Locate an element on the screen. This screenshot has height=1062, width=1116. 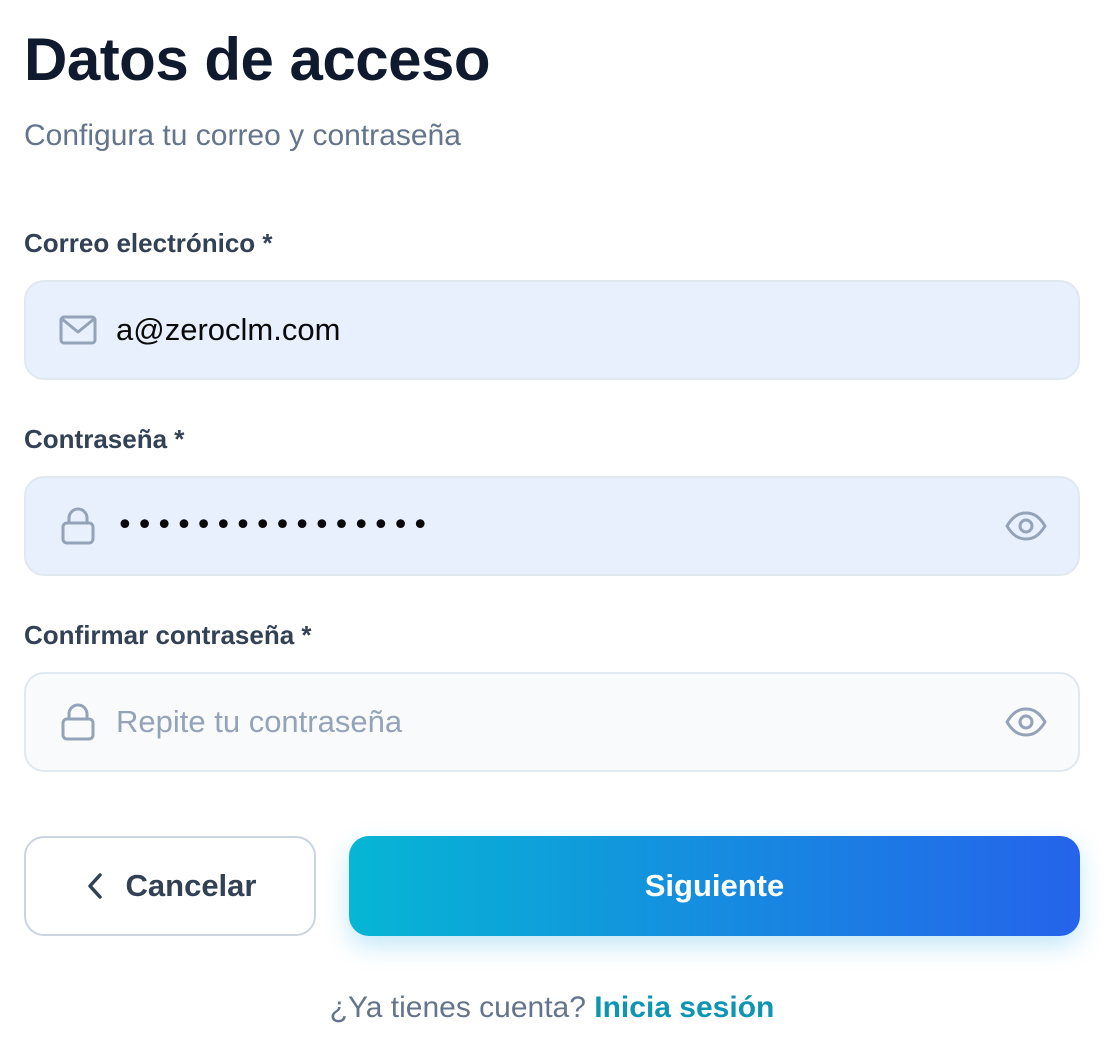
cancel-button: Cancelar is located at coordinates (170, 886).